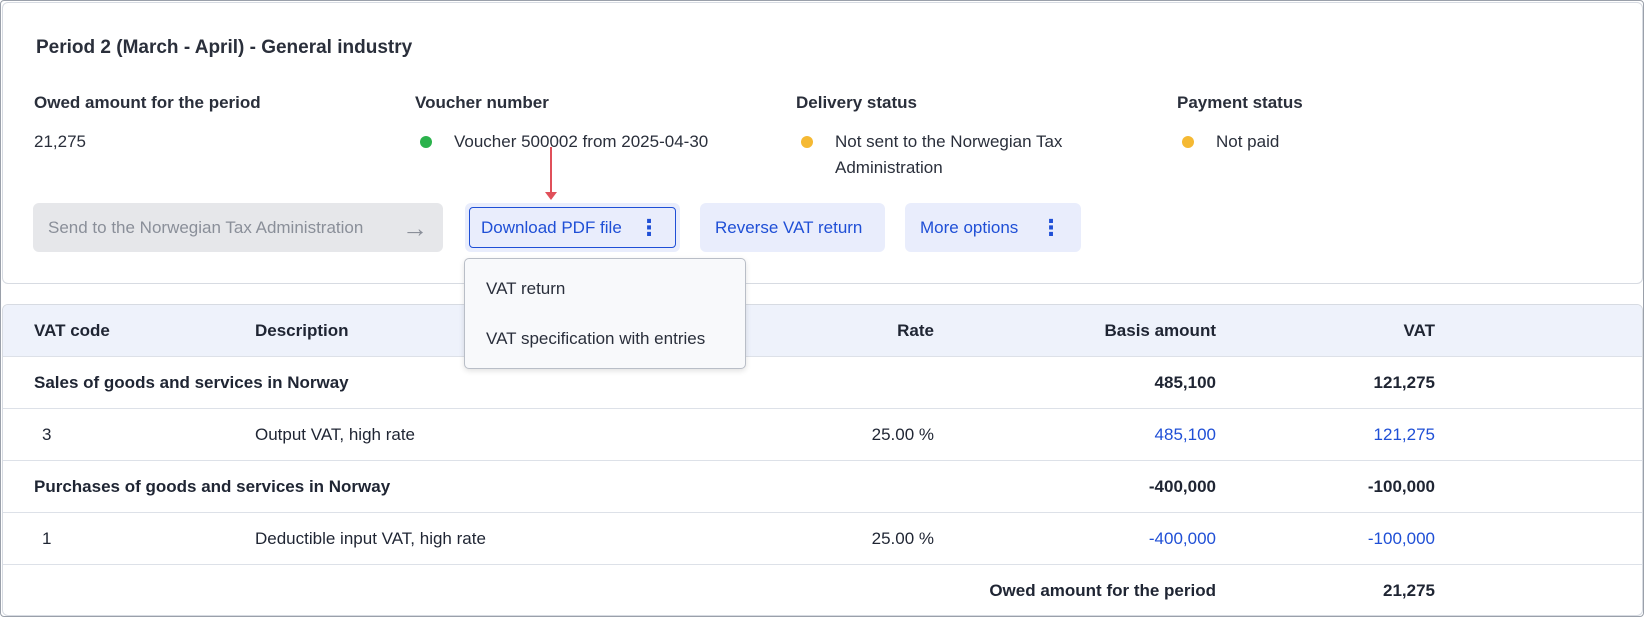 The height and width of the screenshot is (619, 1646). Describe the element at coordinates (191, 382) in the screenshot. I see `group-title: Sales of goods and services in Norway` at that location.